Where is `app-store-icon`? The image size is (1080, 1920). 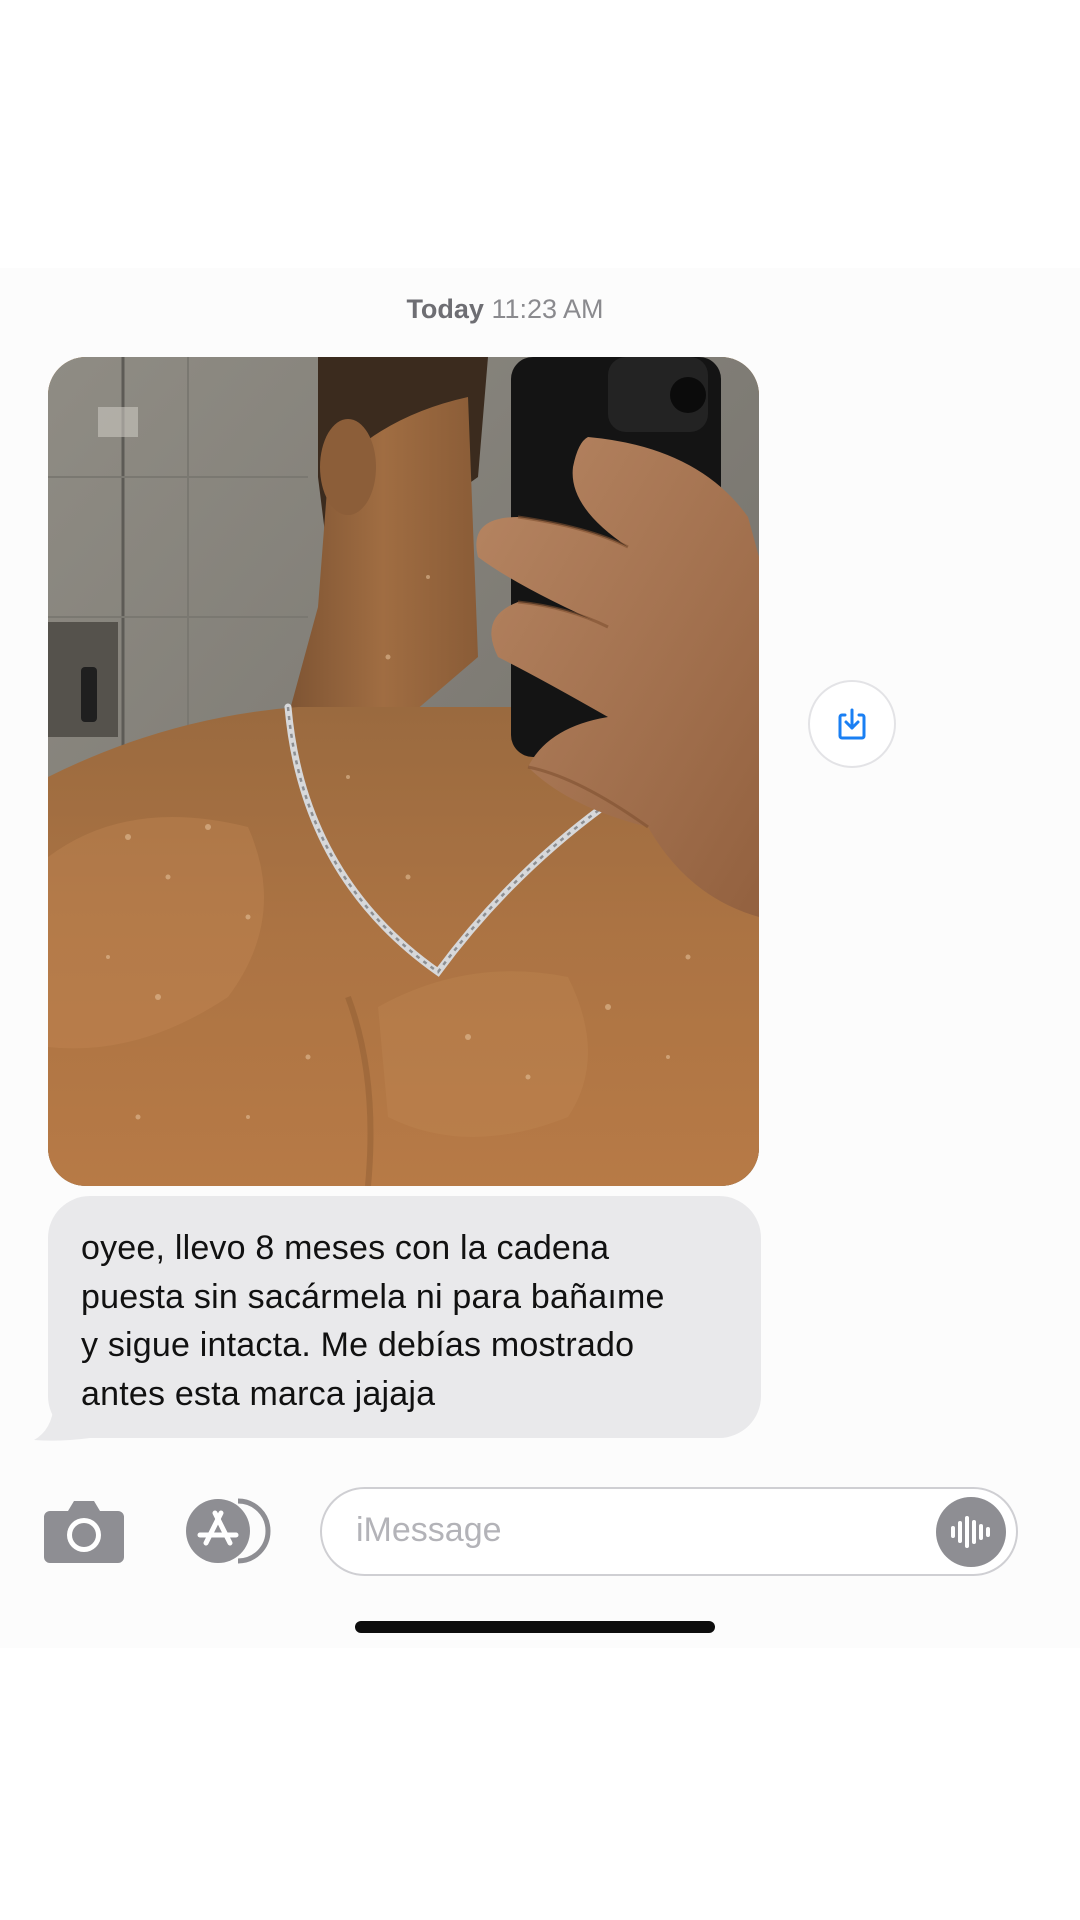
app-store-icon is located at coordinates (228, 1531).